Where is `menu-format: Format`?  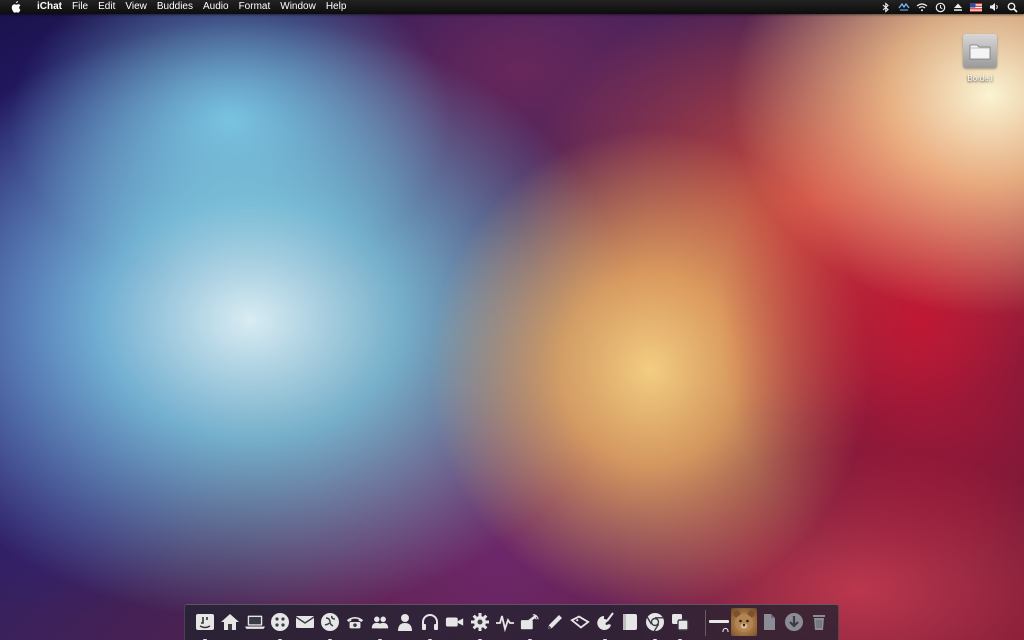 menu-format: Format is located at coordinates (255, 7).